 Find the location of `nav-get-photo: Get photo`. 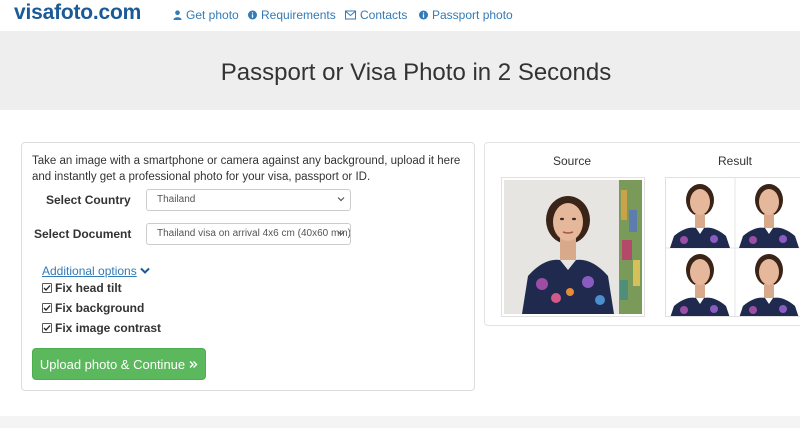

nav-get-photo: Get photo is located at coordinates (206, 15).